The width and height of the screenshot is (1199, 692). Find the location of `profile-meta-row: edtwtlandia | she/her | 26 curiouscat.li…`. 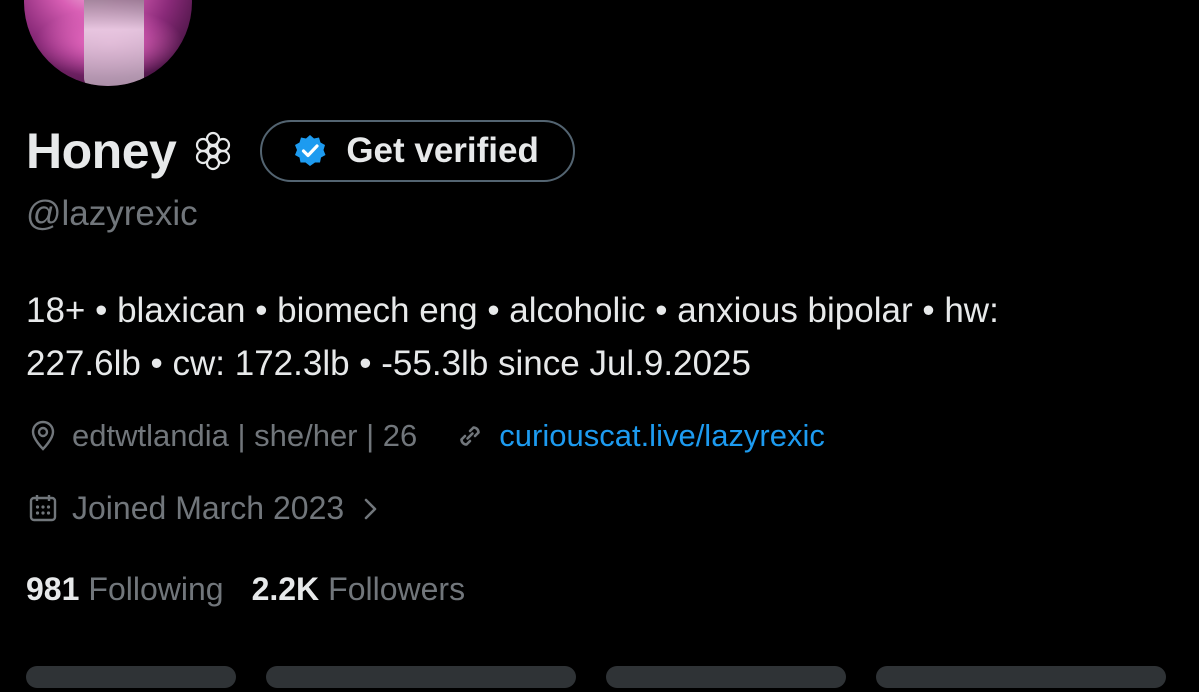

profile-meta-row: edtwtlandia | she/her | 26 curiouscat.li… is located at coordinates (425, 436).